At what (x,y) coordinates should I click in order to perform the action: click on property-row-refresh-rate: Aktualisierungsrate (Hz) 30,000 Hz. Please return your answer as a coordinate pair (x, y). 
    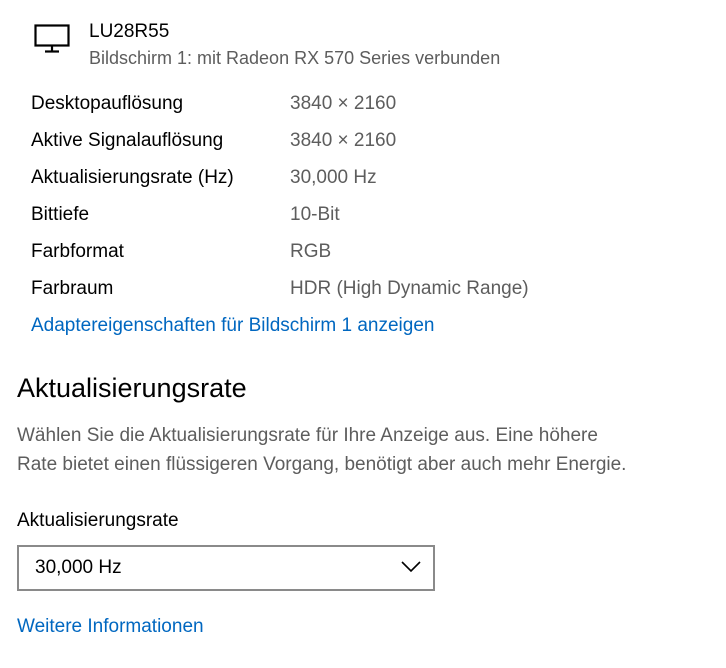
    Looking at the image, I should click on (371, 182).